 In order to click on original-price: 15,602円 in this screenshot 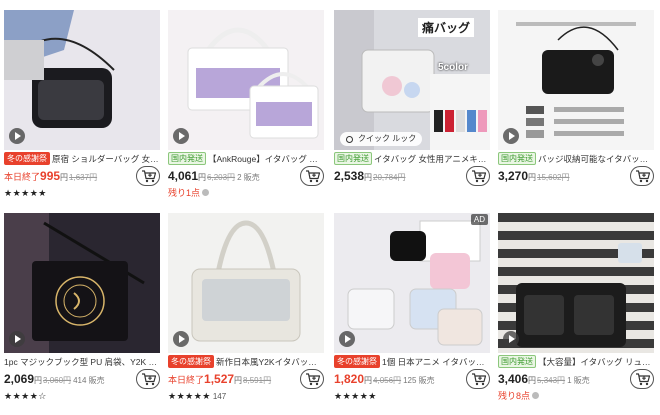, I will do `click(553, 177)`.